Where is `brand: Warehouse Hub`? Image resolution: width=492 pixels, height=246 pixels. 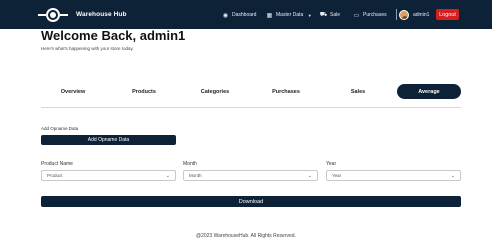
brand: Warehouse Hub is located at coordinates (82, 14).